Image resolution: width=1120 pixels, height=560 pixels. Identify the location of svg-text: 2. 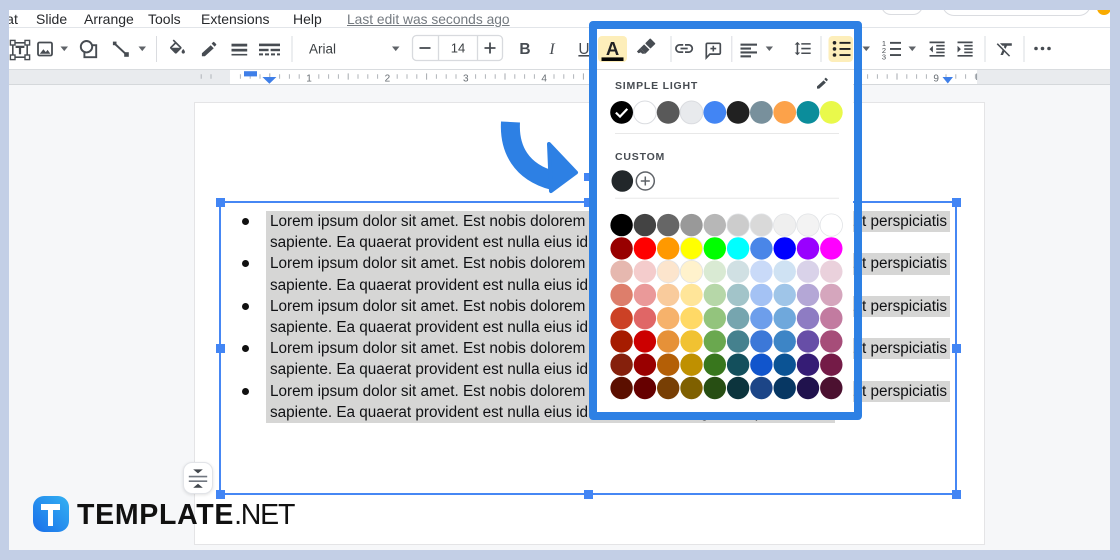
(388, 79).